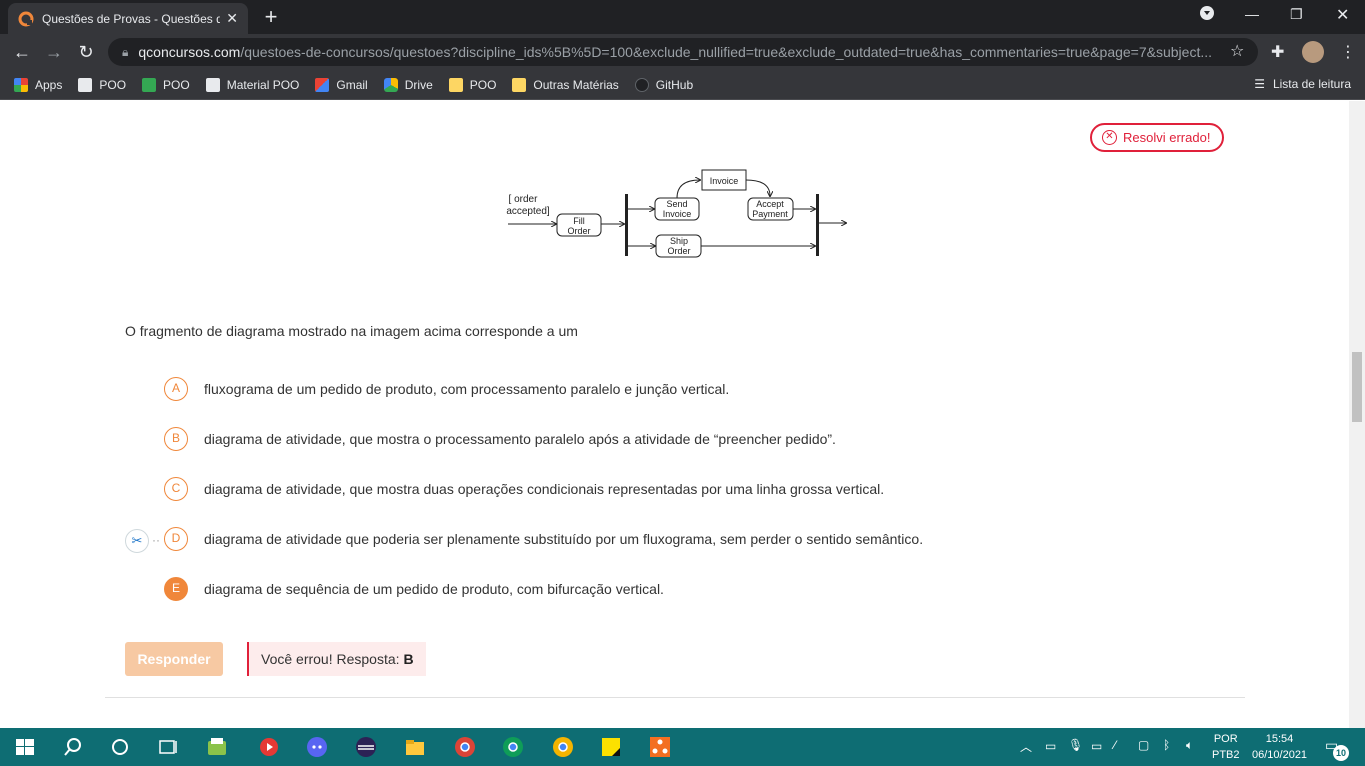  Describe the element at coordinates (102, 84) in the screenshot. I see `bookmark-poo-1: POO` at that location.